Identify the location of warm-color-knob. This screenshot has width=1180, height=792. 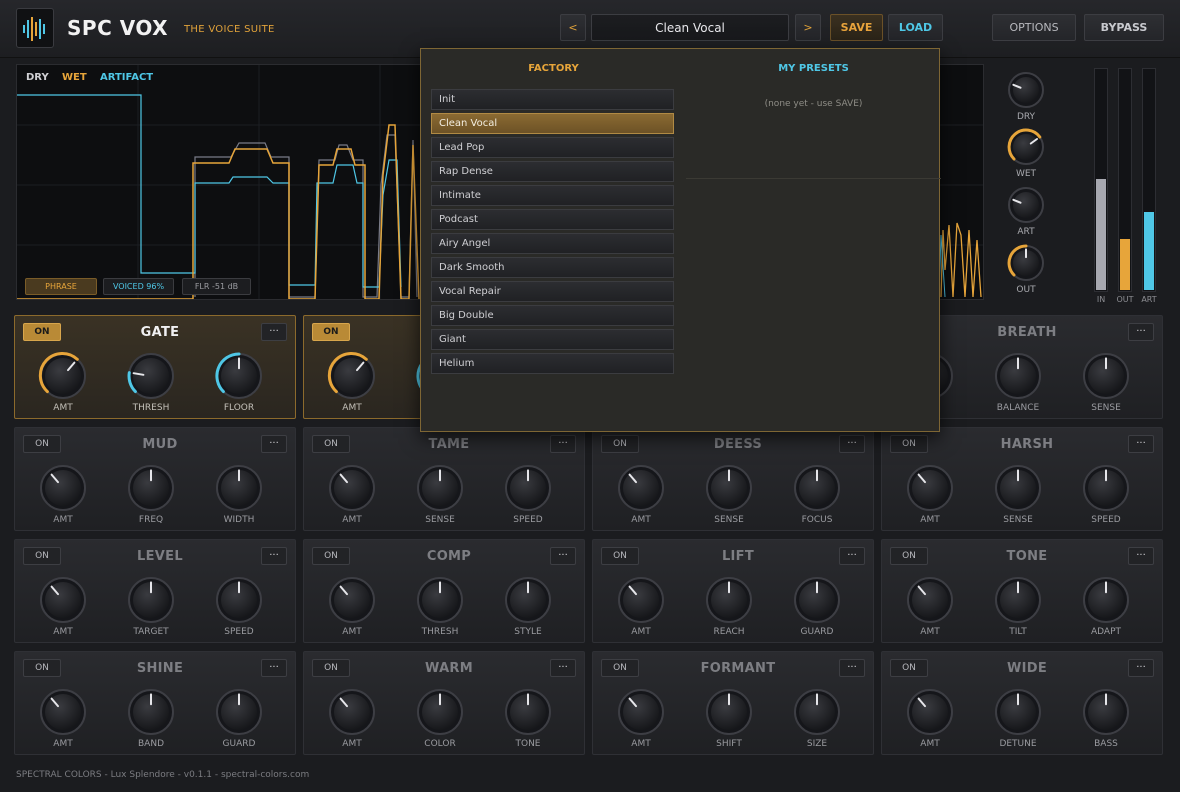
(440, 712).